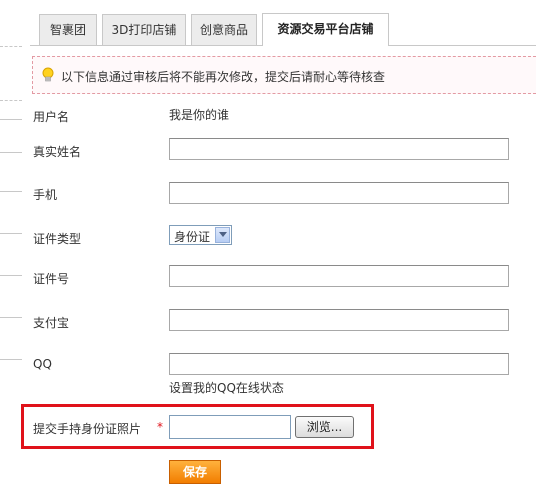 The width and height of the screenshot is (536, 501). What do you see at coordinates (144, 29) in the screenshot?
I see `tab-3d-print-store: 3D打印店铺` at bounding box center [144, 29].